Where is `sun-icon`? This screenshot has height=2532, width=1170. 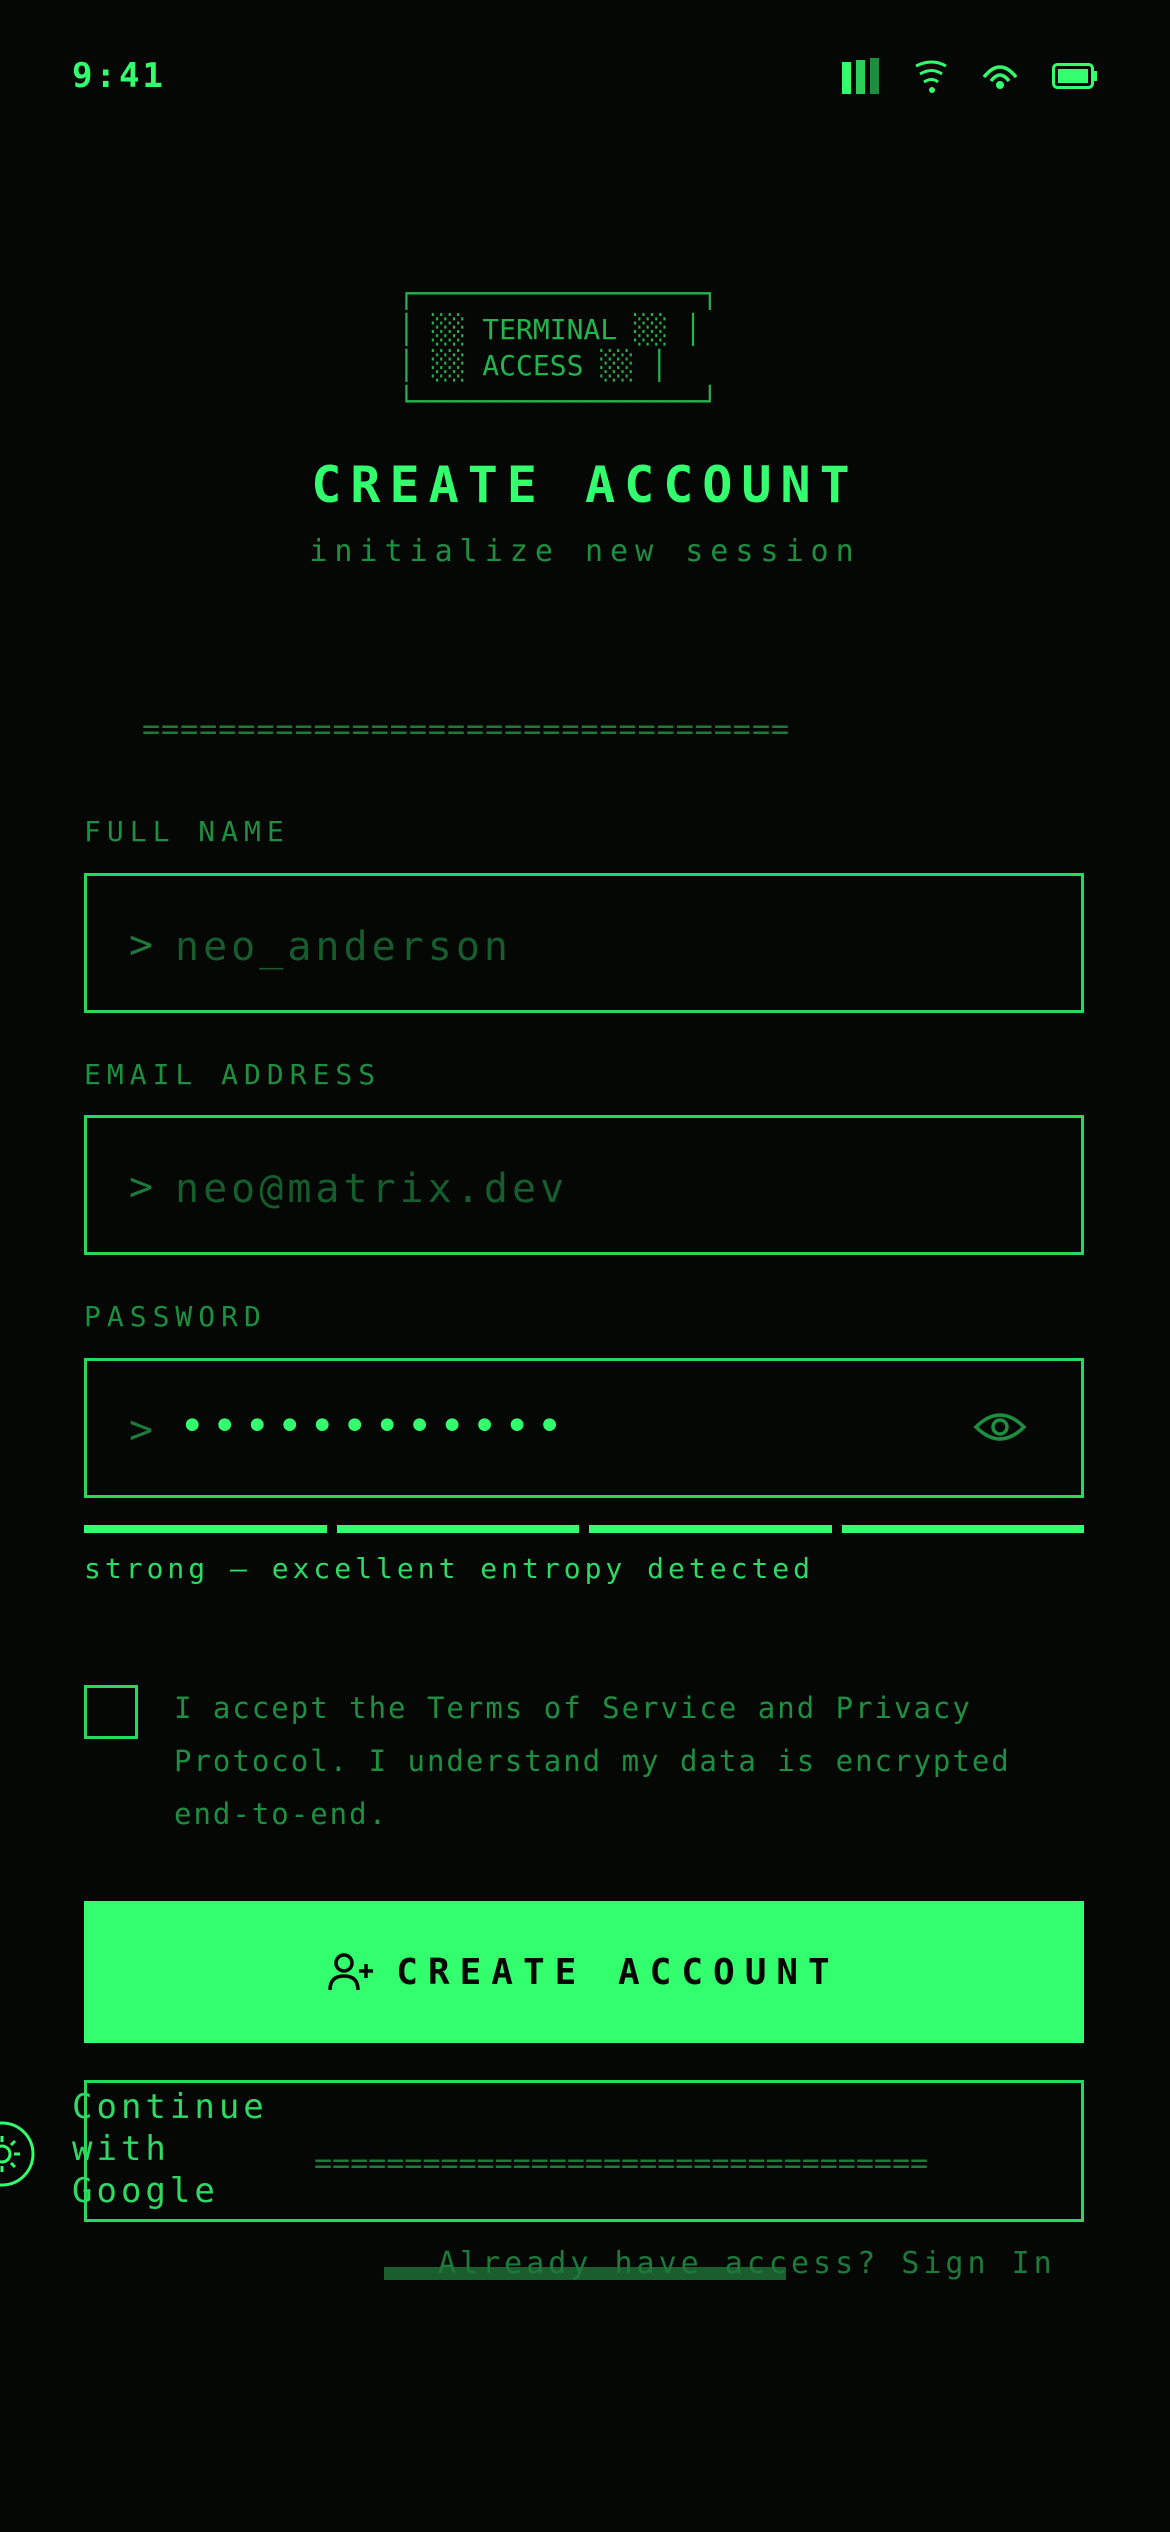 sun-icon is located at coordinates (17, 2154).